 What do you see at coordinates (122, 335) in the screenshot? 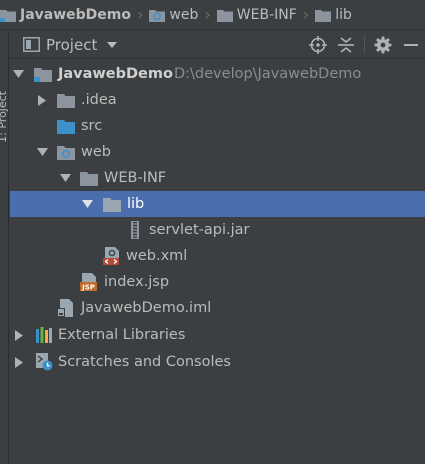
I see `tree-node-label: External Libraries` at bounding box center [122, 335].